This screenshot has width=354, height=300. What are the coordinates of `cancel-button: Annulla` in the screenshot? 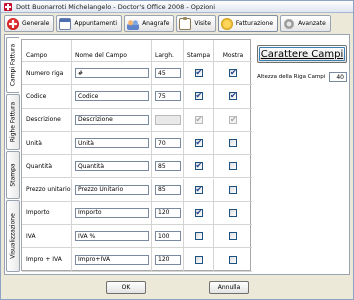 It's located at (229, 287).